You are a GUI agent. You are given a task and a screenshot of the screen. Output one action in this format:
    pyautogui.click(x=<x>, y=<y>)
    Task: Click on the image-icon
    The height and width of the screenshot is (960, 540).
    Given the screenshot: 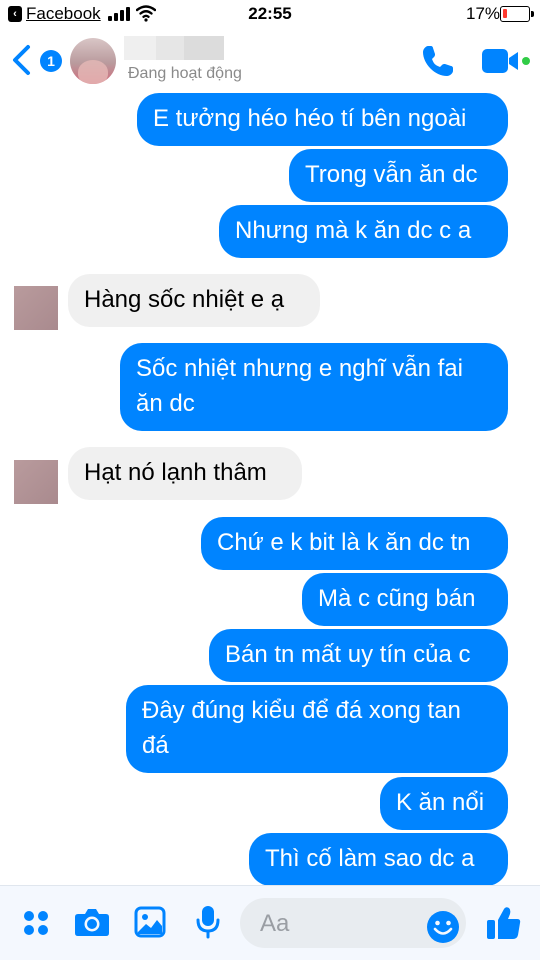 What is the action you would take?
    pyautogui.click(x=150, y=922)
    